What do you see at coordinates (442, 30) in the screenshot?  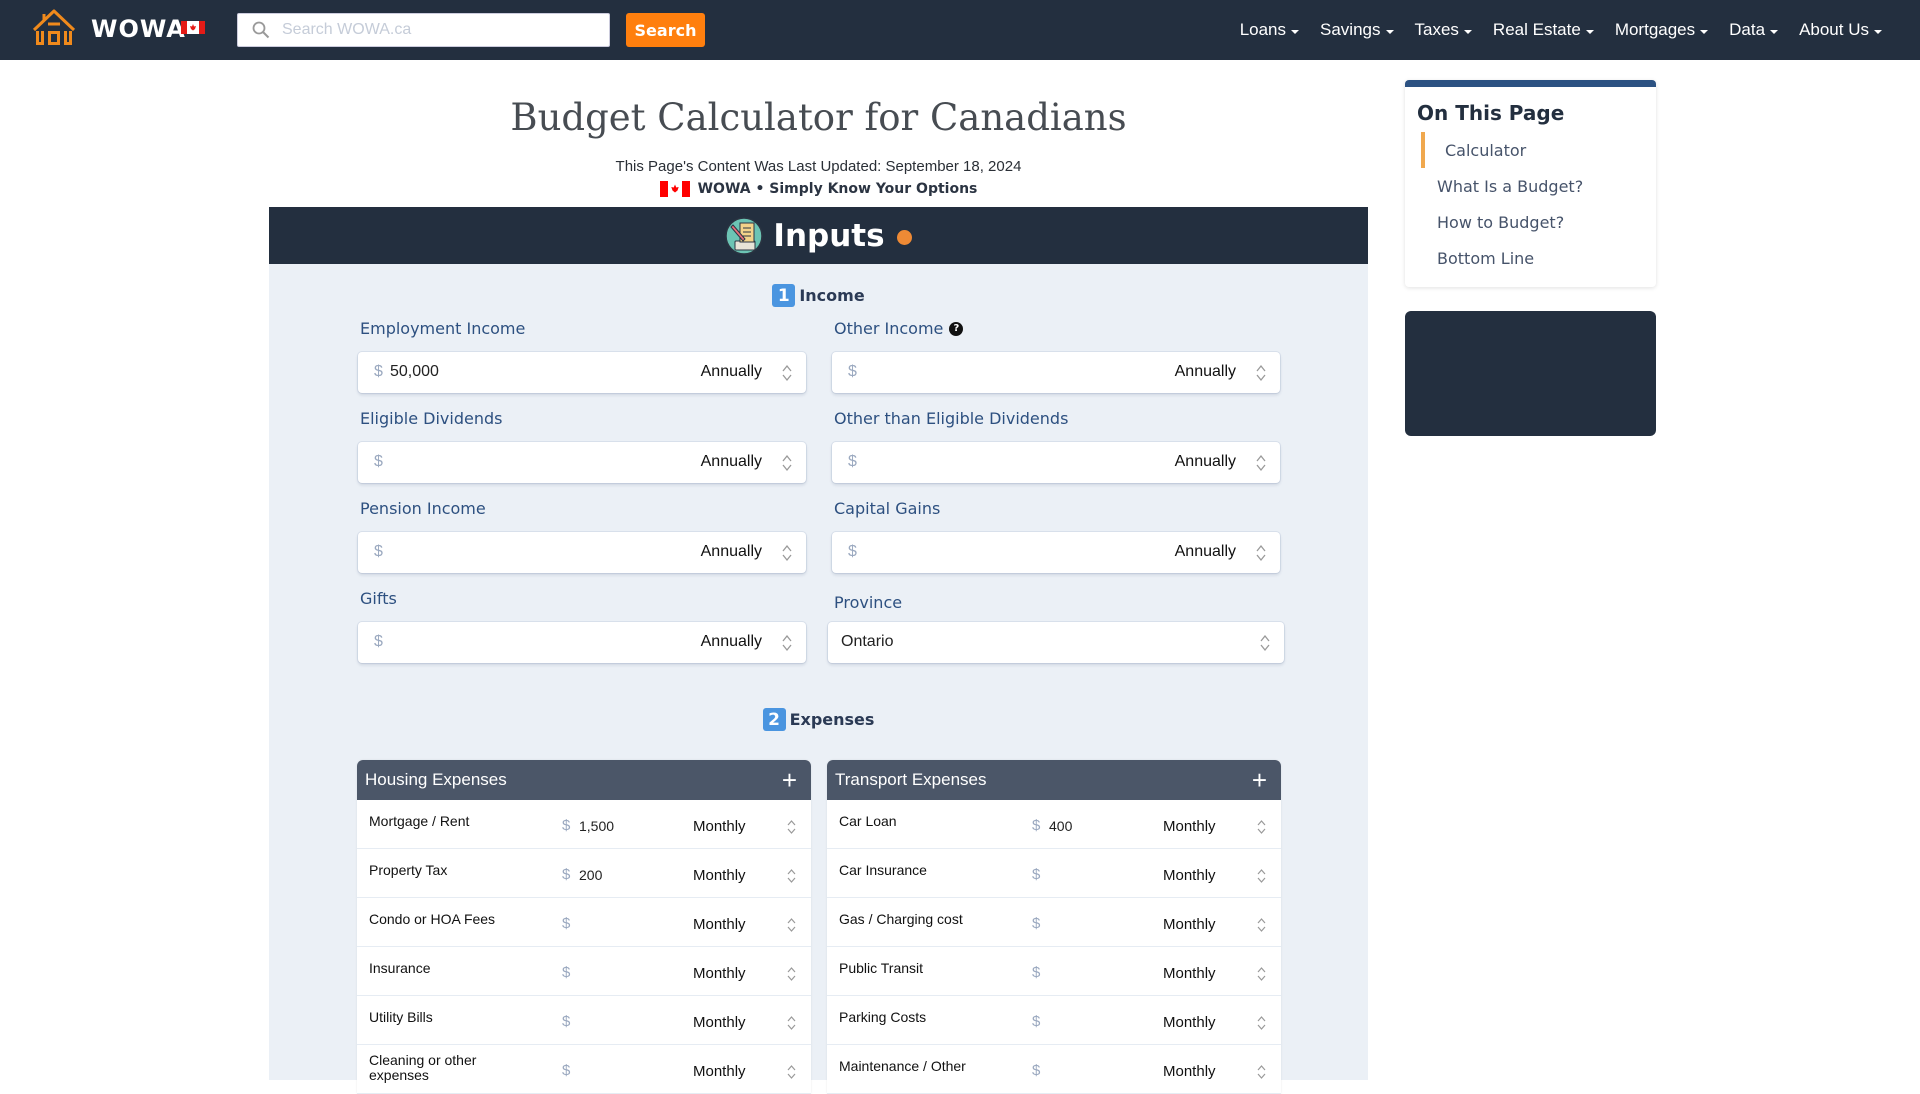 I see `search-input` at bounding box center [442, 30].